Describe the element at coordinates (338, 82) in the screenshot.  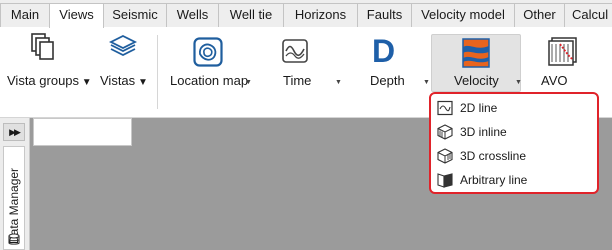
I see `time-dropdown-icon: ▼` at that location.